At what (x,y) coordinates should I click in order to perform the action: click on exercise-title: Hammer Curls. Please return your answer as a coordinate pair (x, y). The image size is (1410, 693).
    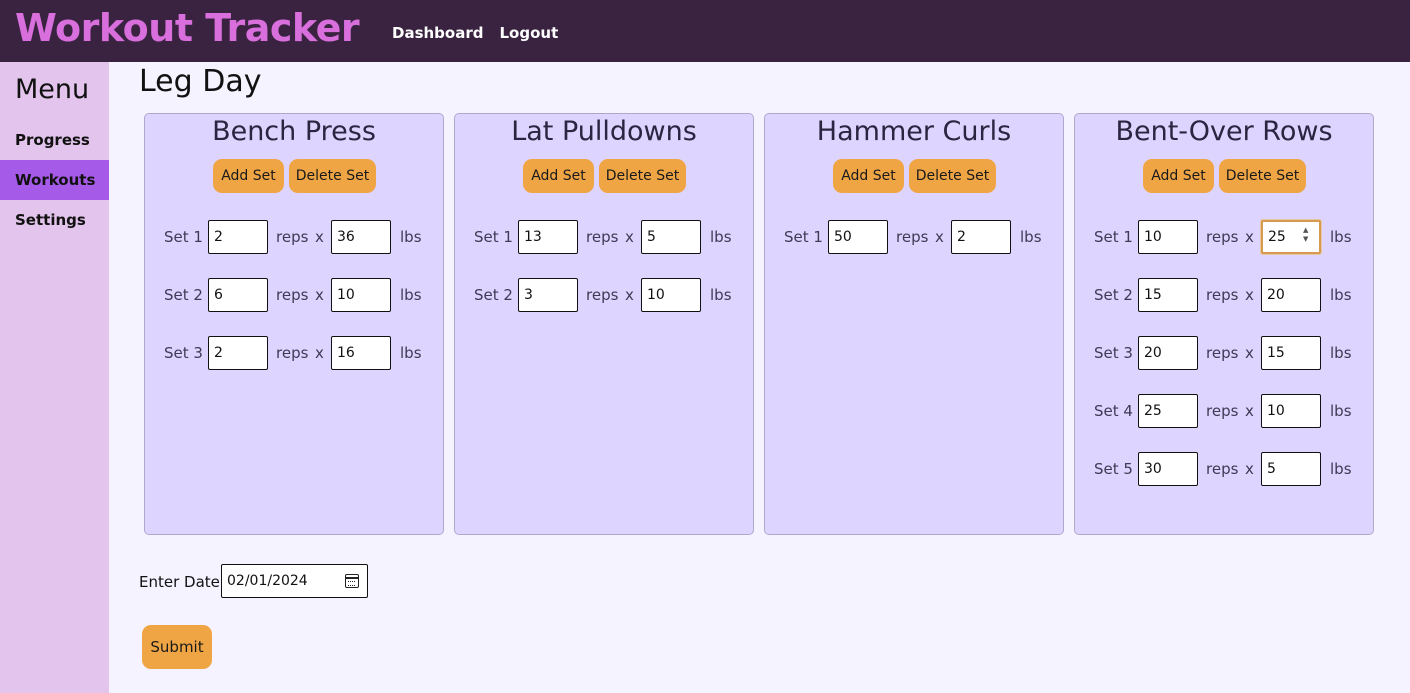
    Looking at the image, I should click on (914, 131).